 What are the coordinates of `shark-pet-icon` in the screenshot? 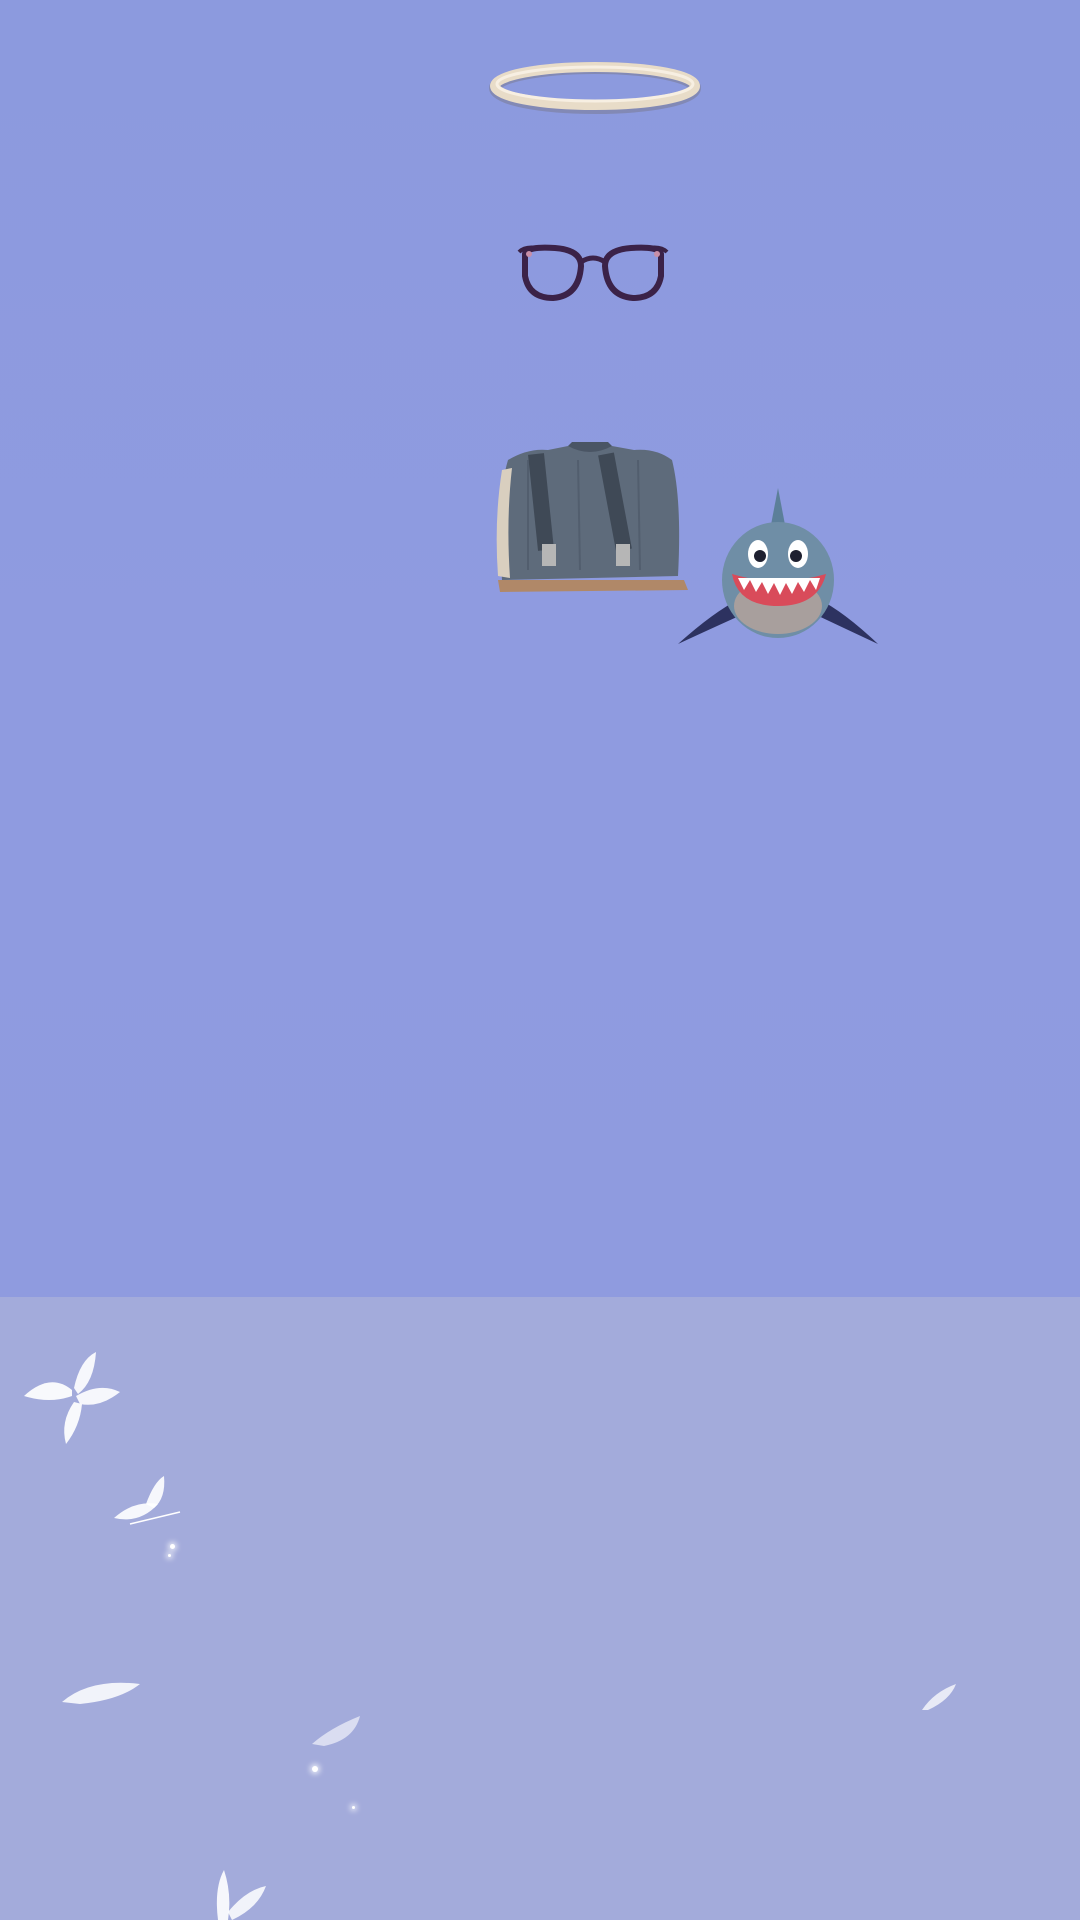 It's located at (778, 569).